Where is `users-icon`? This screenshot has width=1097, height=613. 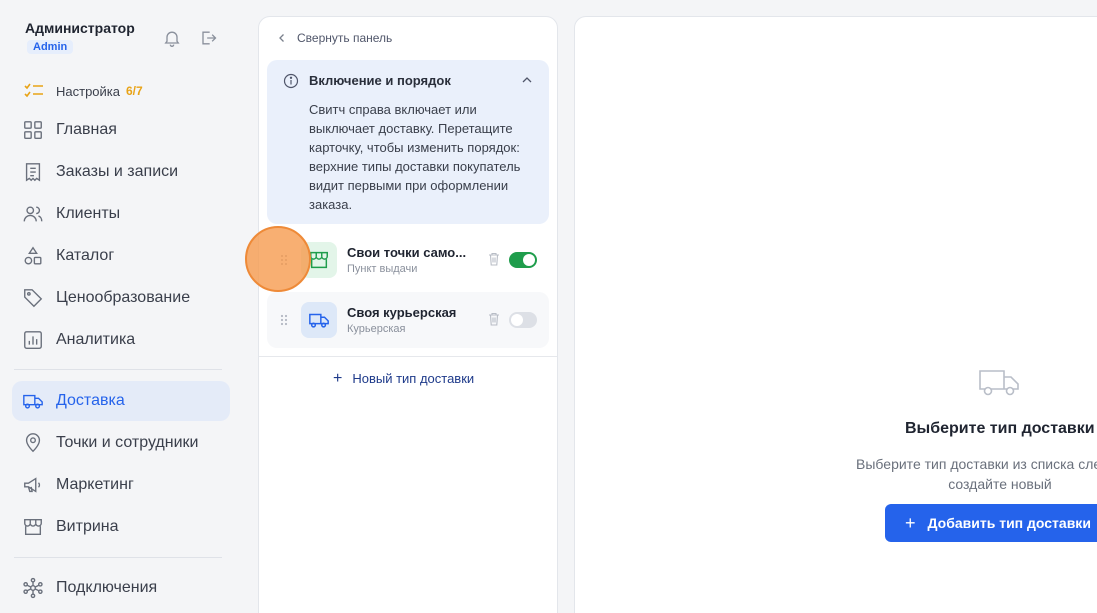
users-icon is located at coordinates (33, 214).